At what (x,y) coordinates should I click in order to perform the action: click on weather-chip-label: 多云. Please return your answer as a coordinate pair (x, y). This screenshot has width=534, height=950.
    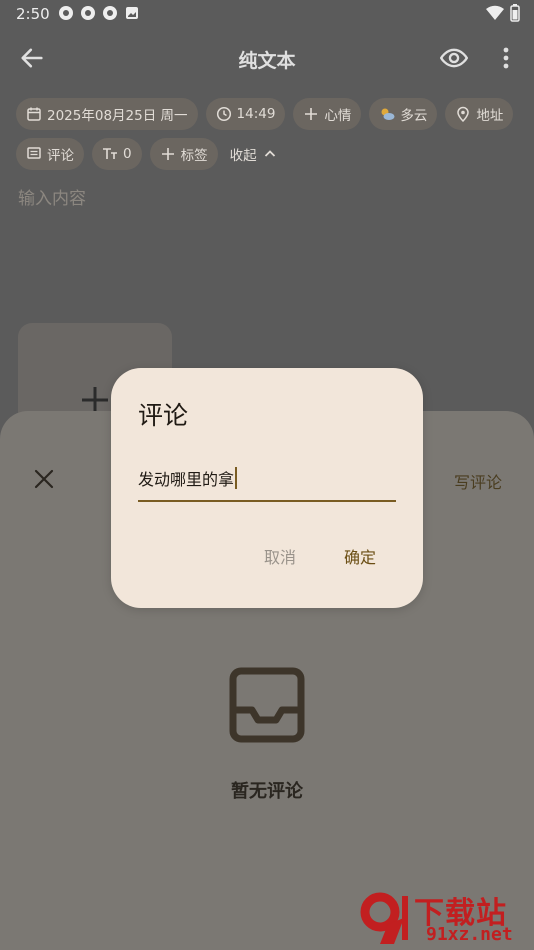
    Looking at the image, I should click on (414, 116).